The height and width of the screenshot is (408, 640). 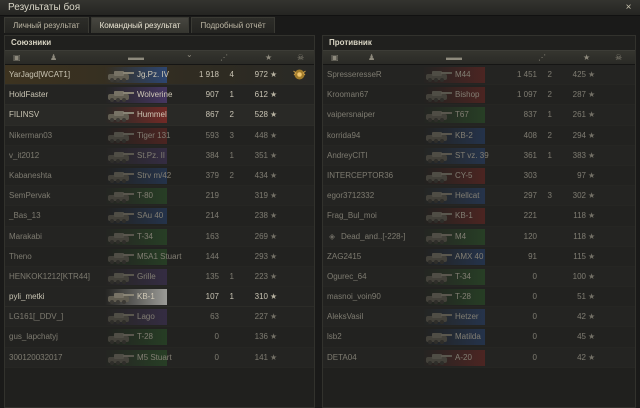 I want to click on player-name: pyli_metki, so click(x=27, y=296).